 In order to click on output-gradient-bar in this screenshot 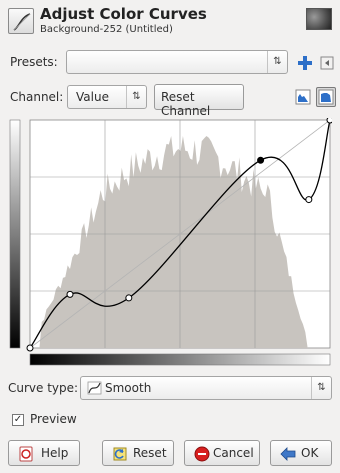, I will do `click(15, 234)`.